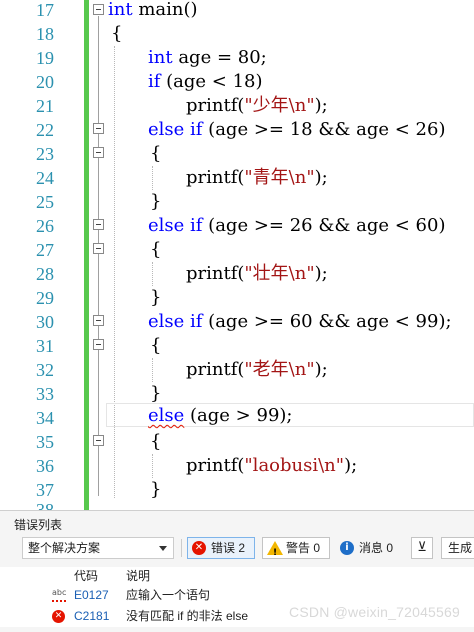 The height and width of the screenshot is (632, 474). Describe the element at coordinates (154, 81) in the screenshot. I see `keyword: if` at that location.